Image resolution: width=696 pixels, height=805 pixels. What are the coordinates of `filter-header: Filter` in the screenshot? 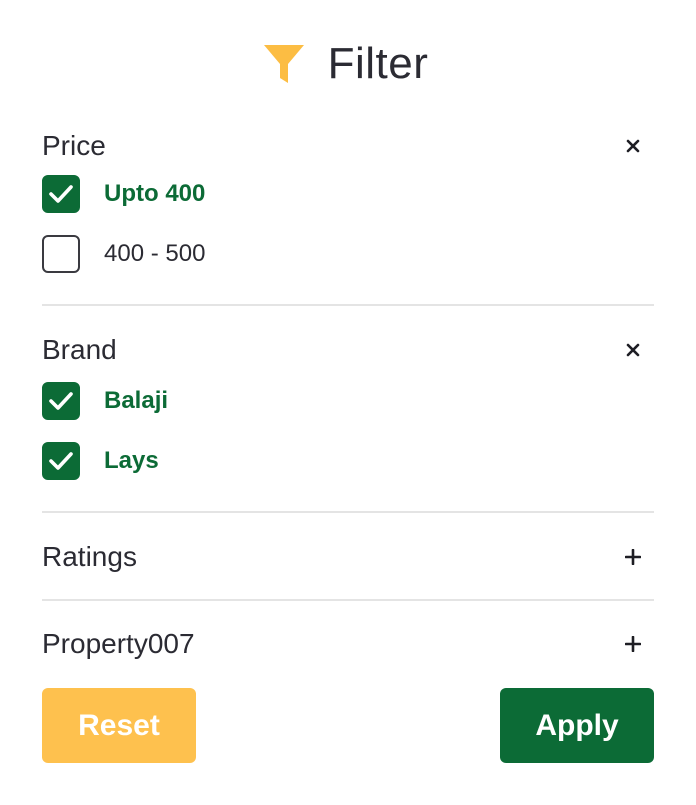 It's located at (348, 64).